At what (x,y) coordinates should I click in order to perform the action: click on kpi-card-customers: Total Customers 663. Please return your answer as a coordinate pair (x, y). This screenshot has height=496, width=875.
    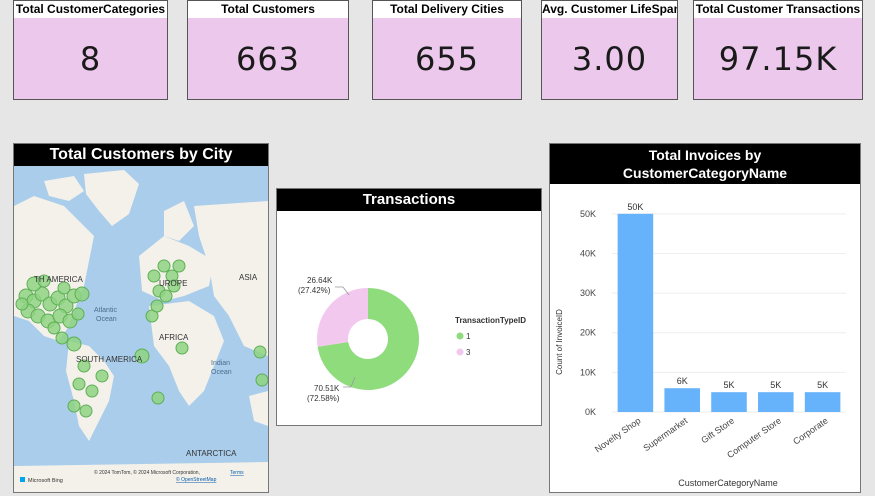
    Looking at the image, I should click on (268, 50).